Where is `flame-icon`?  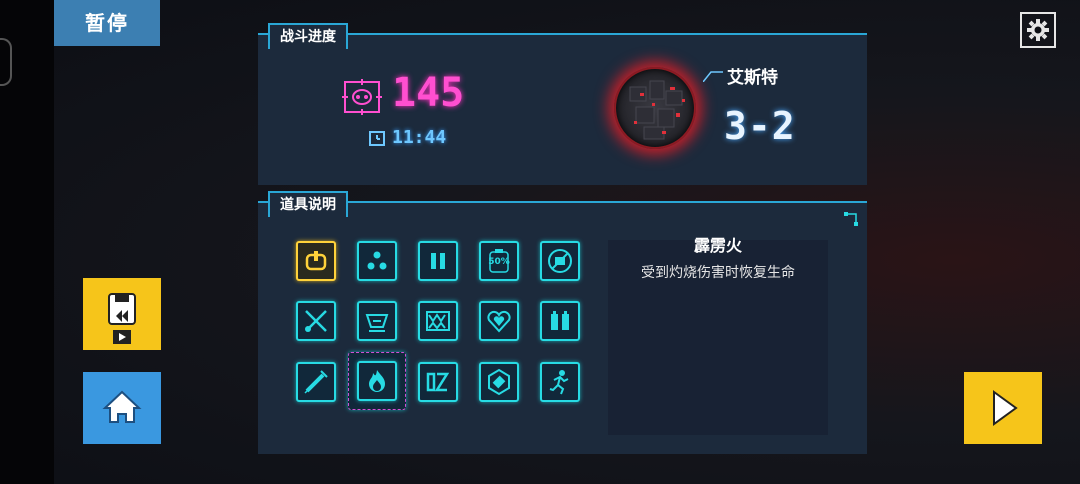 flame-icon is located at coordinates (377, 381).